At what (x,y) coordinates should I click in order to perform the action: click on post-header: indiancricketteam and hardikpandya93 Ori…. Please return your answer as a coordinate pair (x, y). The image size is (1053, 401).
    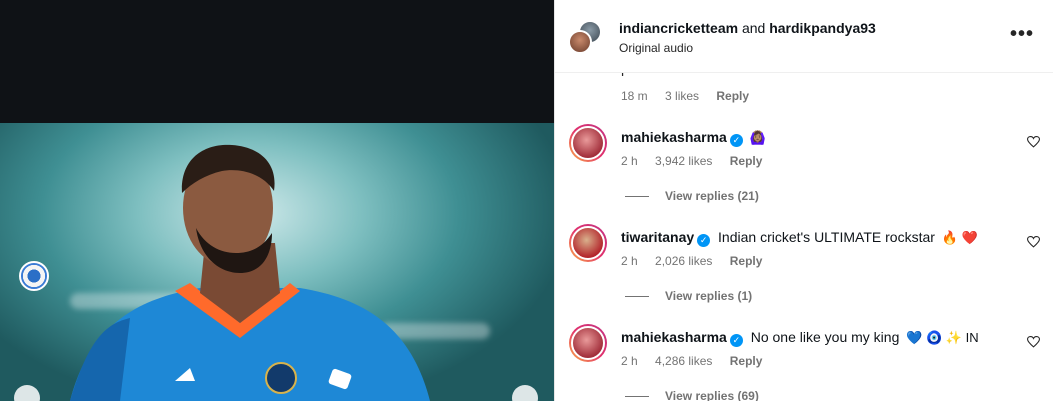
    Looking at the image, I should click on (804, 36).